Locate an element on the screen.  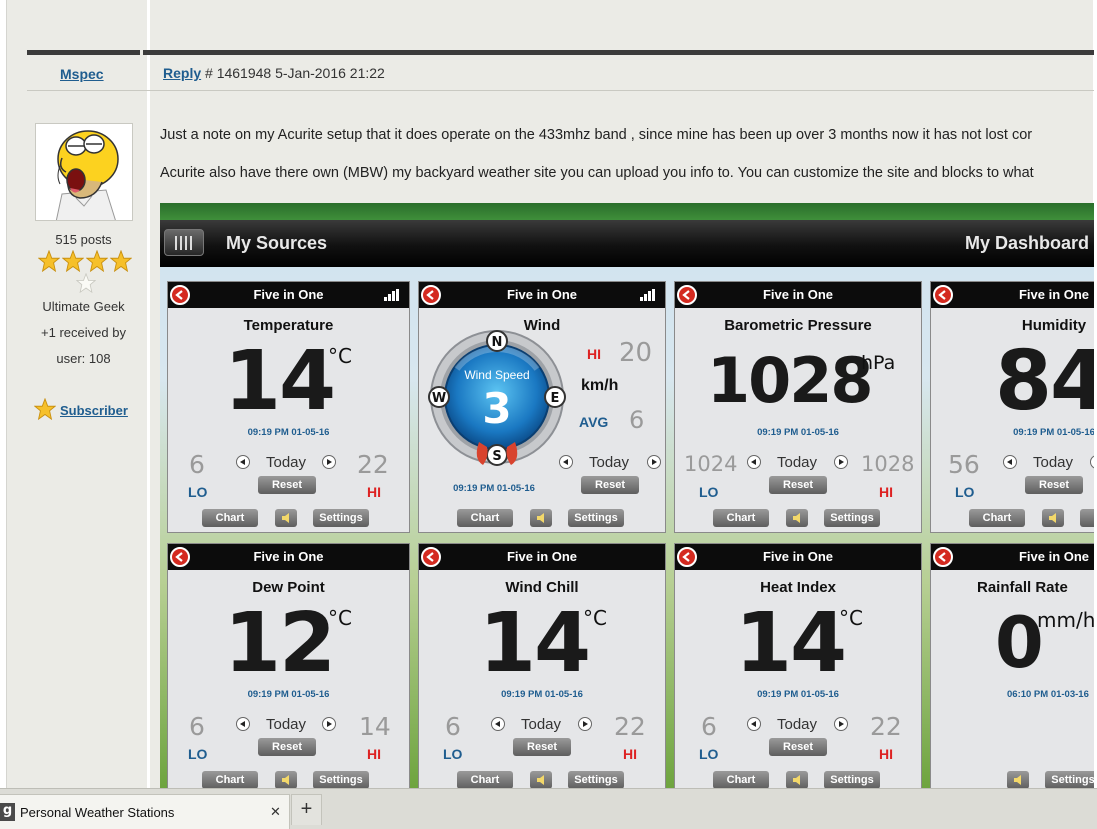
new-tab-button: + is located at coordinates (306, 809).